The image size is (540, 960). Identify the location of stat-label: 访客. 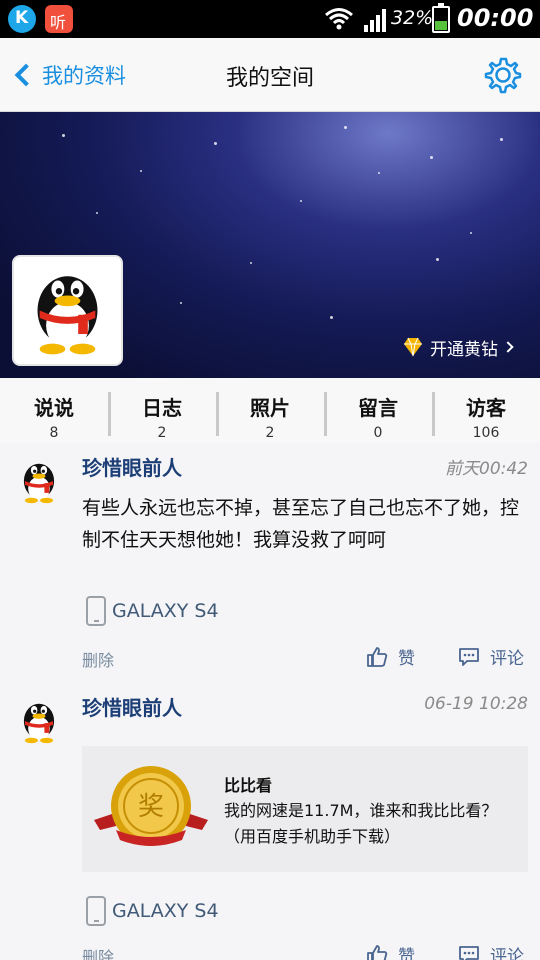
(486, 408).